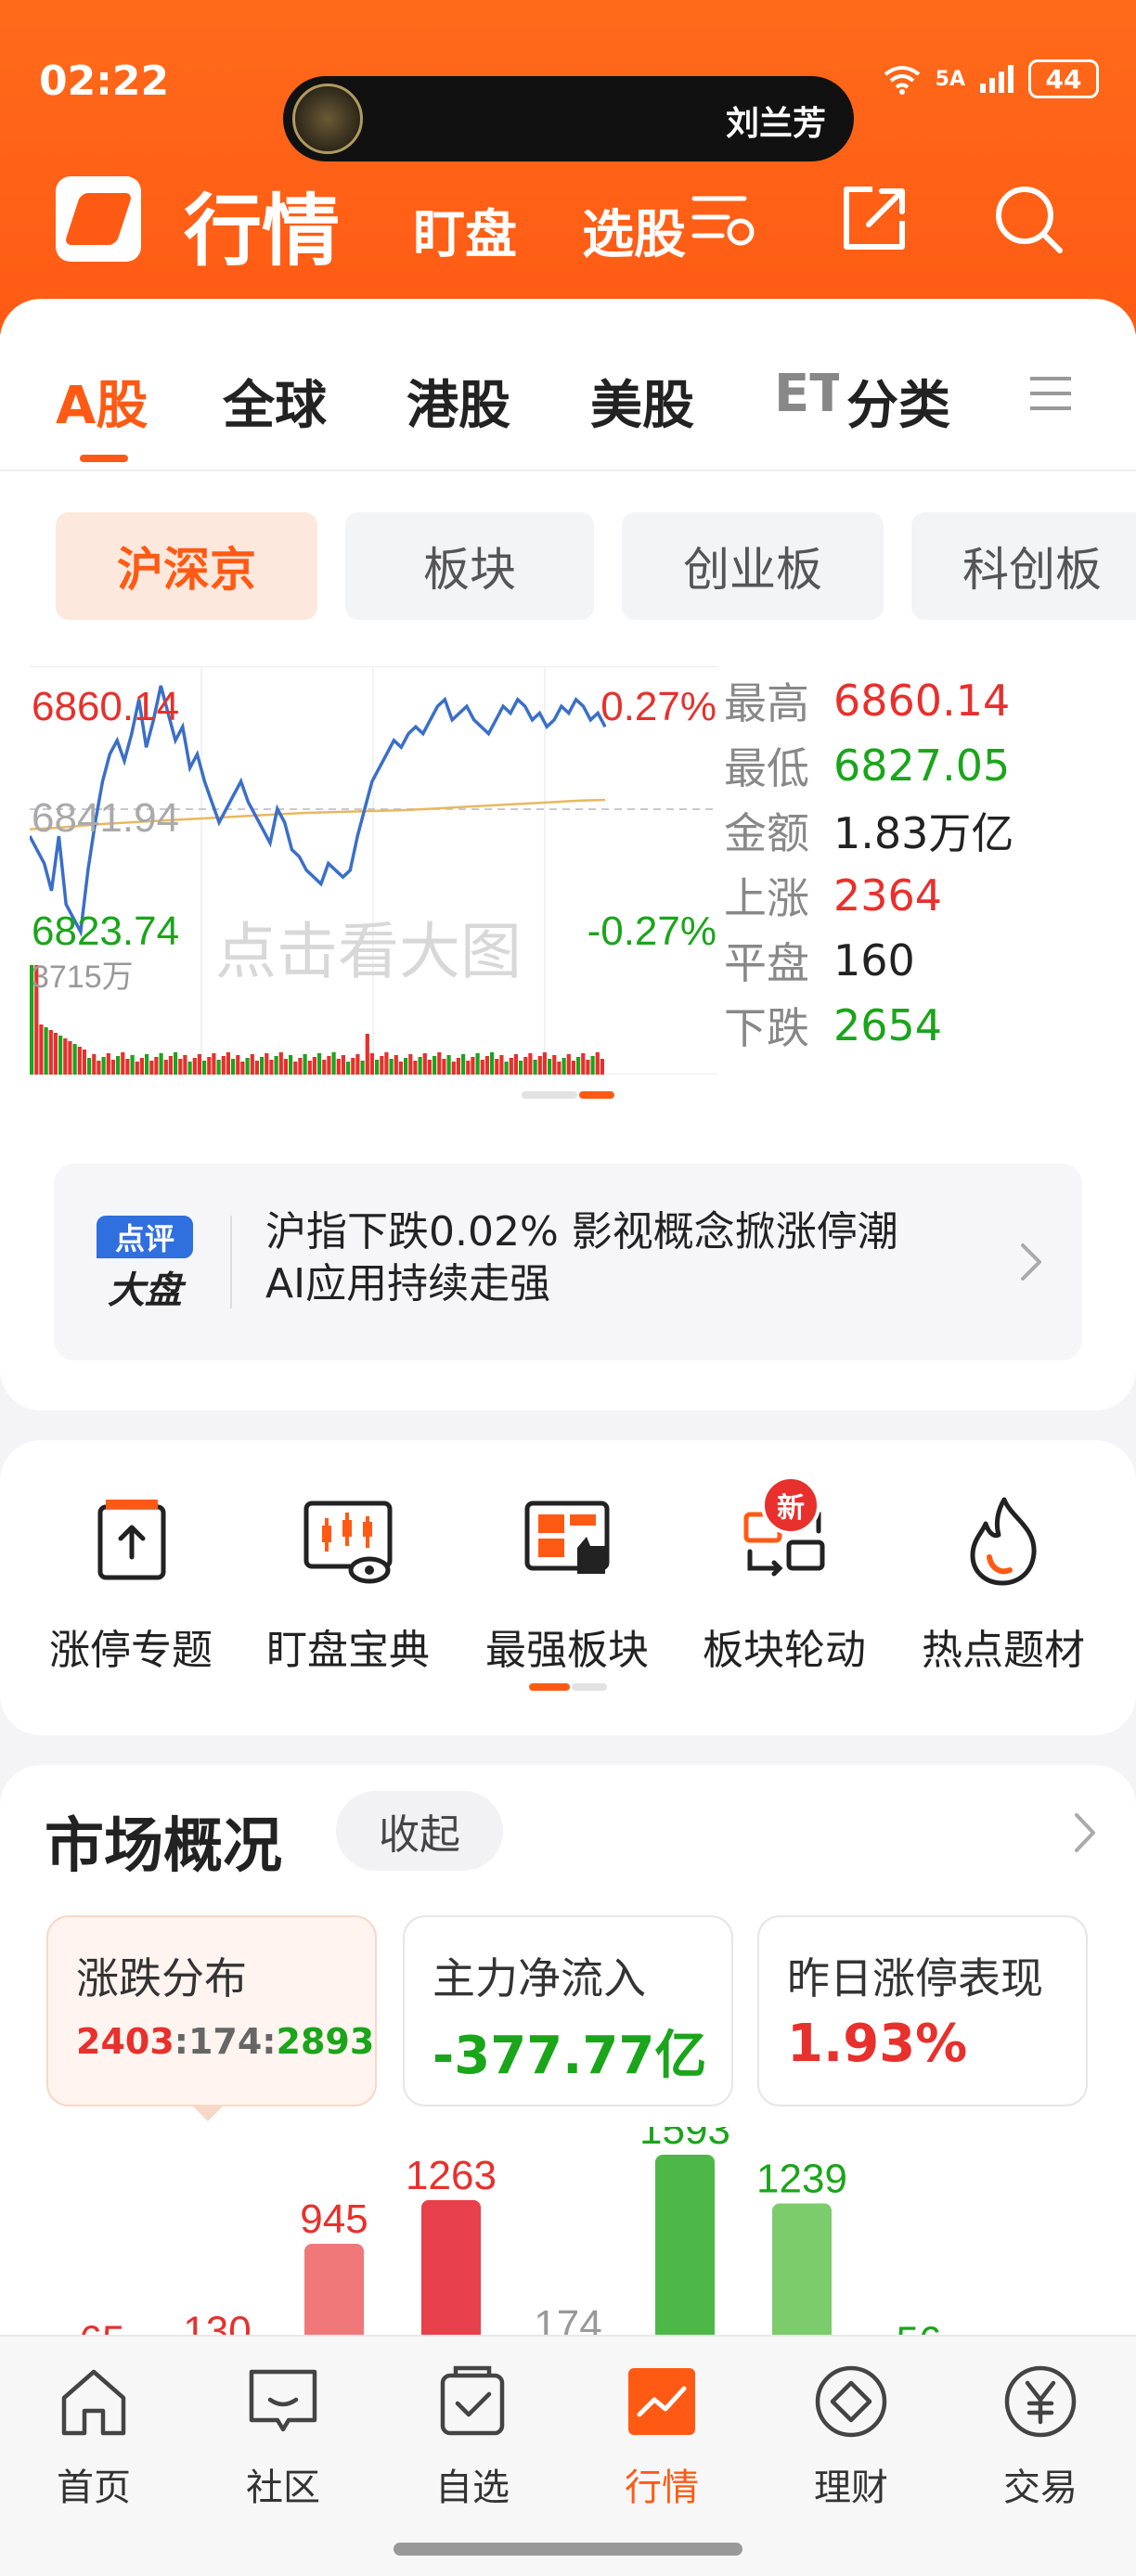 The width and height of the screenshot is (1136, 2576). What do you see at coordinates (642, 402) in the screenshot?
I see `tab-us: 美股` at bounding box center [642, 402].